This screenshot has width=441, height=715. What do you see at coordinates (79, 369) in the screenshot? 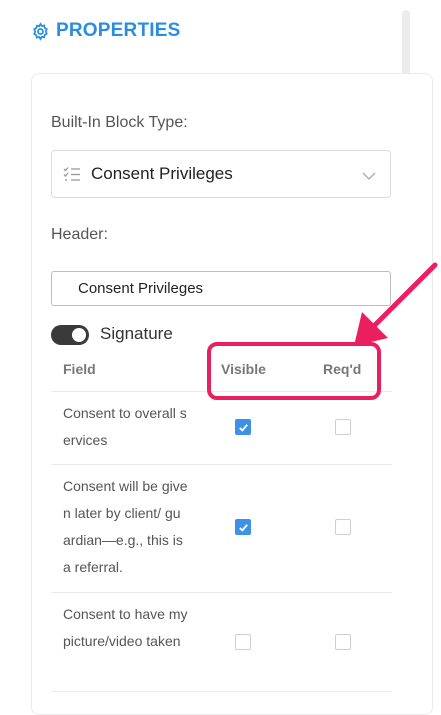
I see `column-header-field: Field` at bounding box center [79, 369].